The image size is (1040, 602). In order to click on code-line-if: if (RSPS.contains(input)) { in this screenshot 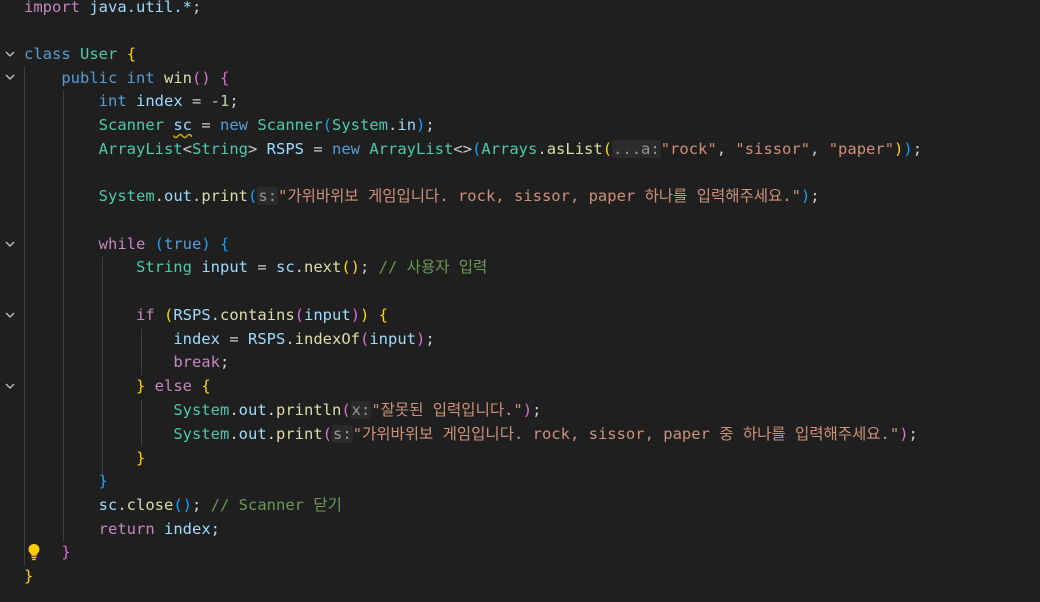, I will do `click(206, 315)`.